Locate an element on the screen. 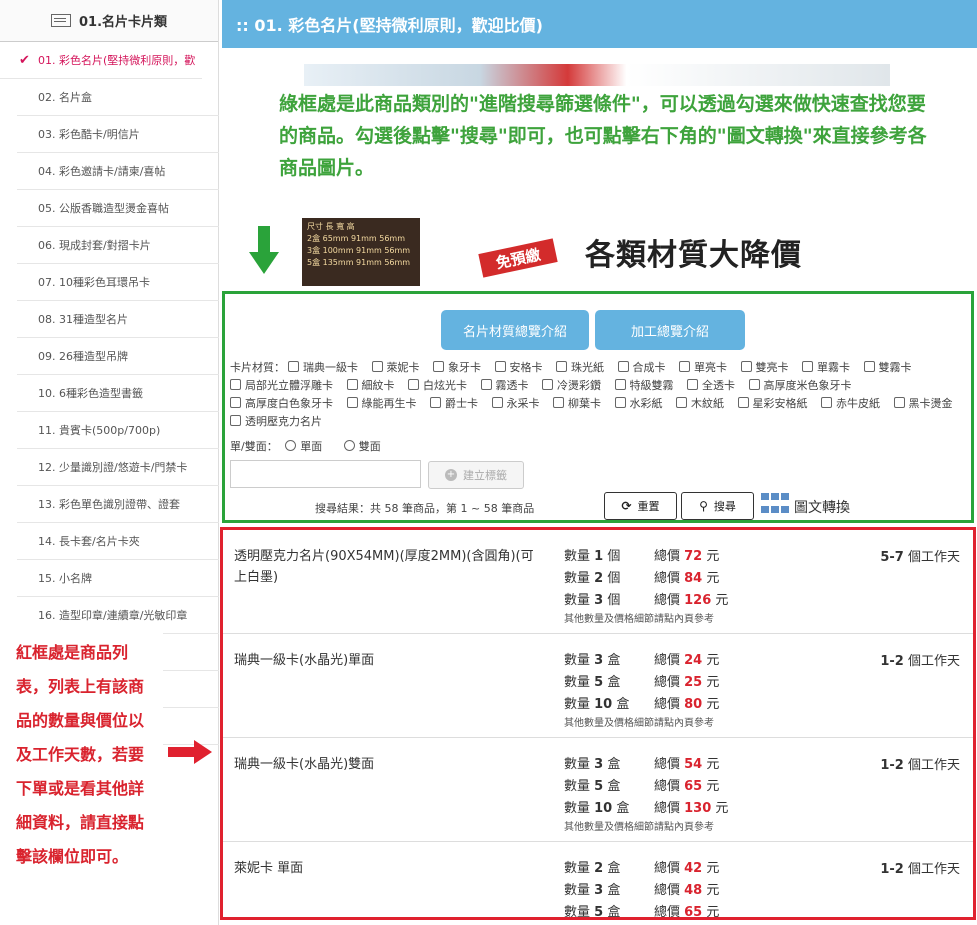 This screenshot has height=925, width=977. radio-single-side: 單面 is located at coordinates (303, 446).